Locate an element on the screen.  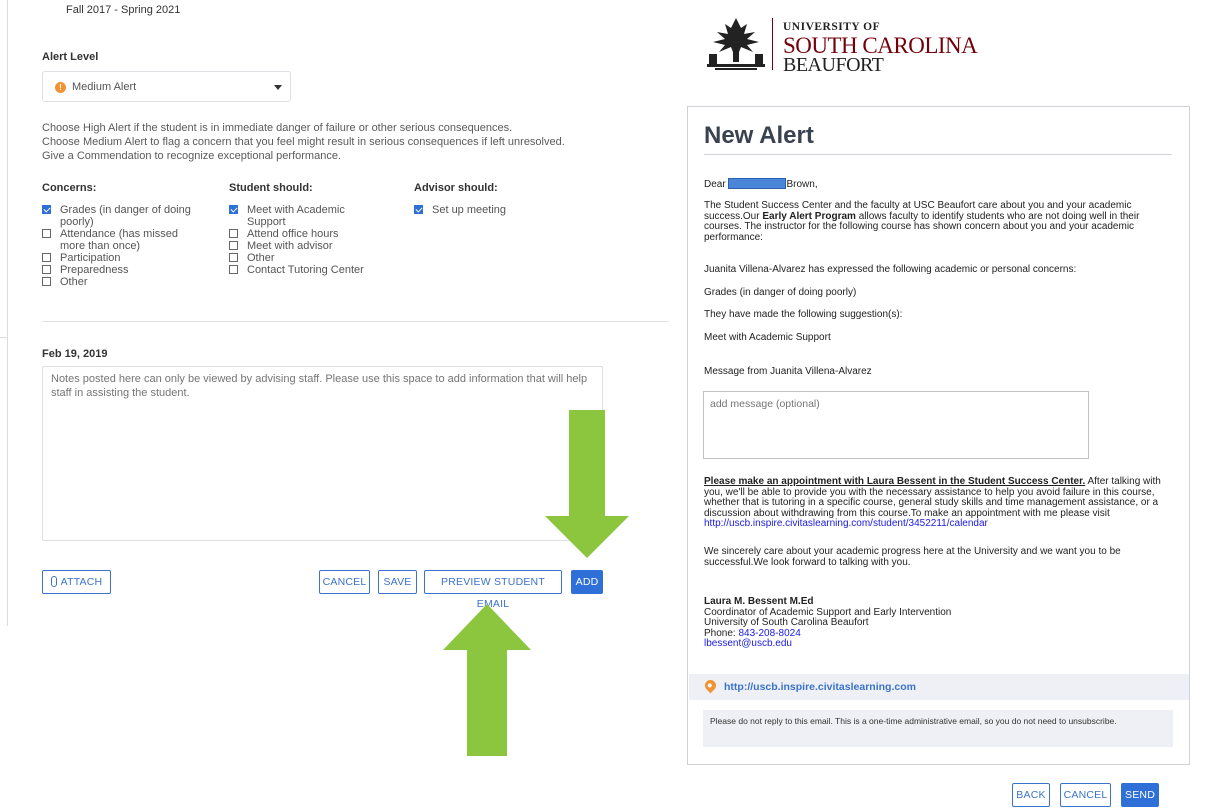
email-title-divider is located at coordinates (938, 154).